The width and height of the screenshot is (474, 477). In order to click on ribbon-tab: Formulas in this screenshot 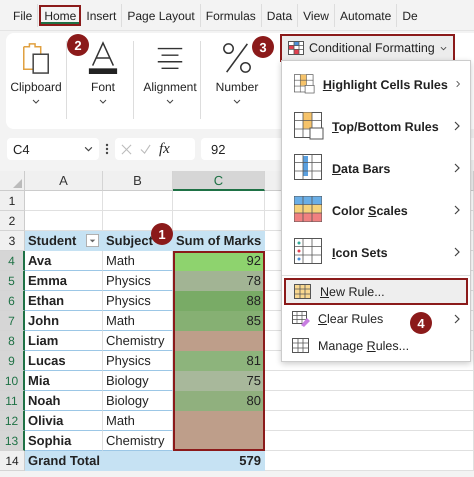, I will do `click(231, 15)`.